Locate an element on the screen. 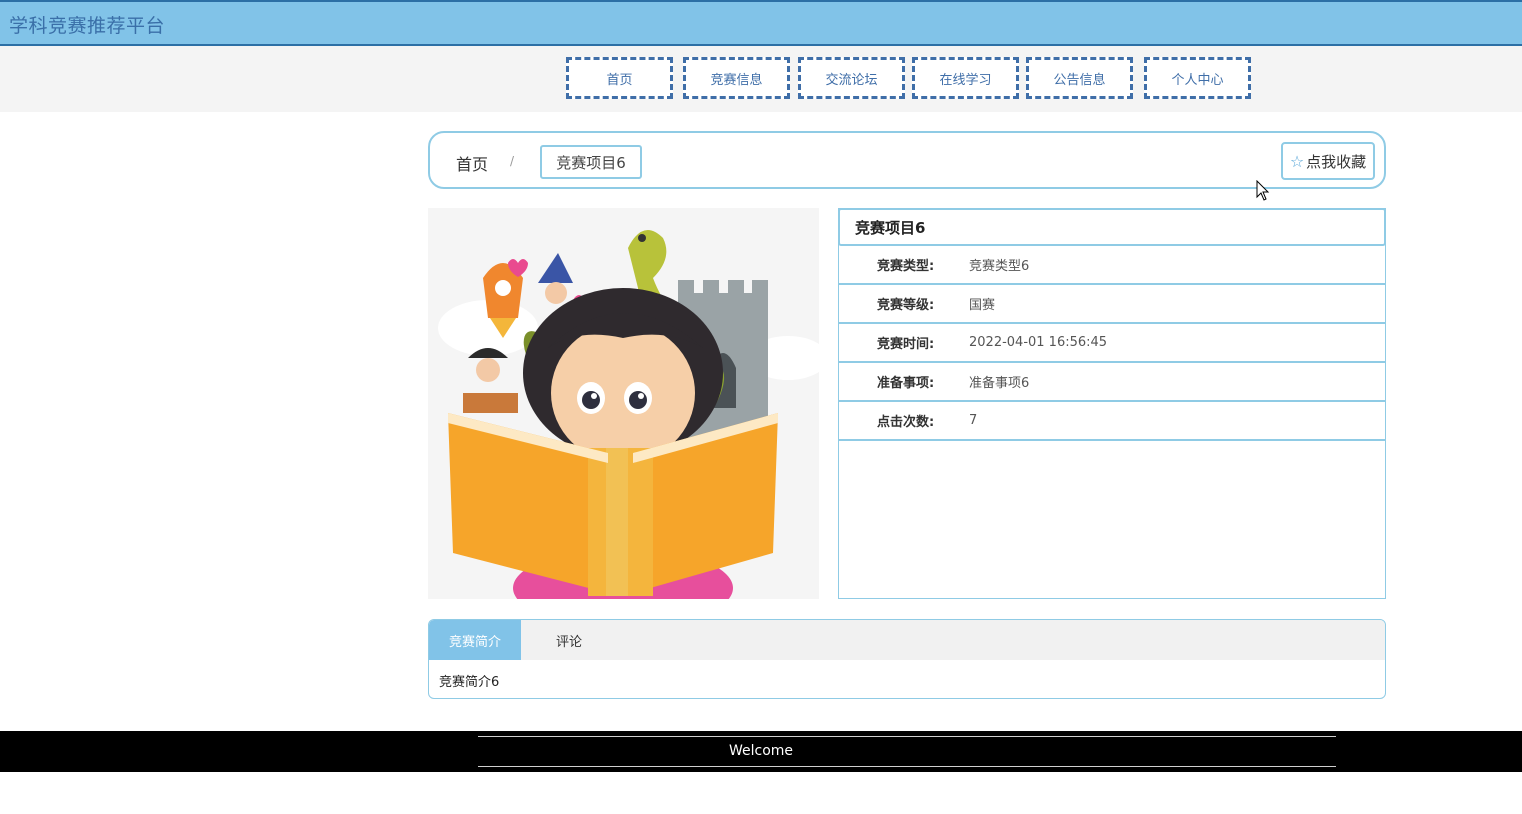  detail-row-time: 竞赛时间: 2022-04-01 16:56:45 is located at coordinates (1112, 343).